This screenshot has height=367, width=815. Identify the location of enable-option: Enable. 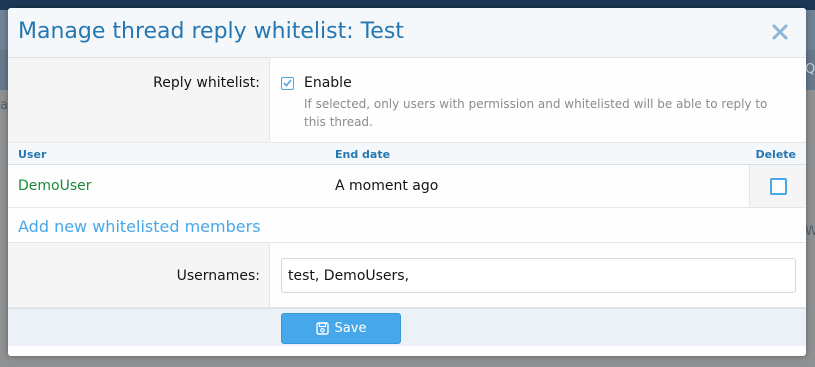
(543, 83).